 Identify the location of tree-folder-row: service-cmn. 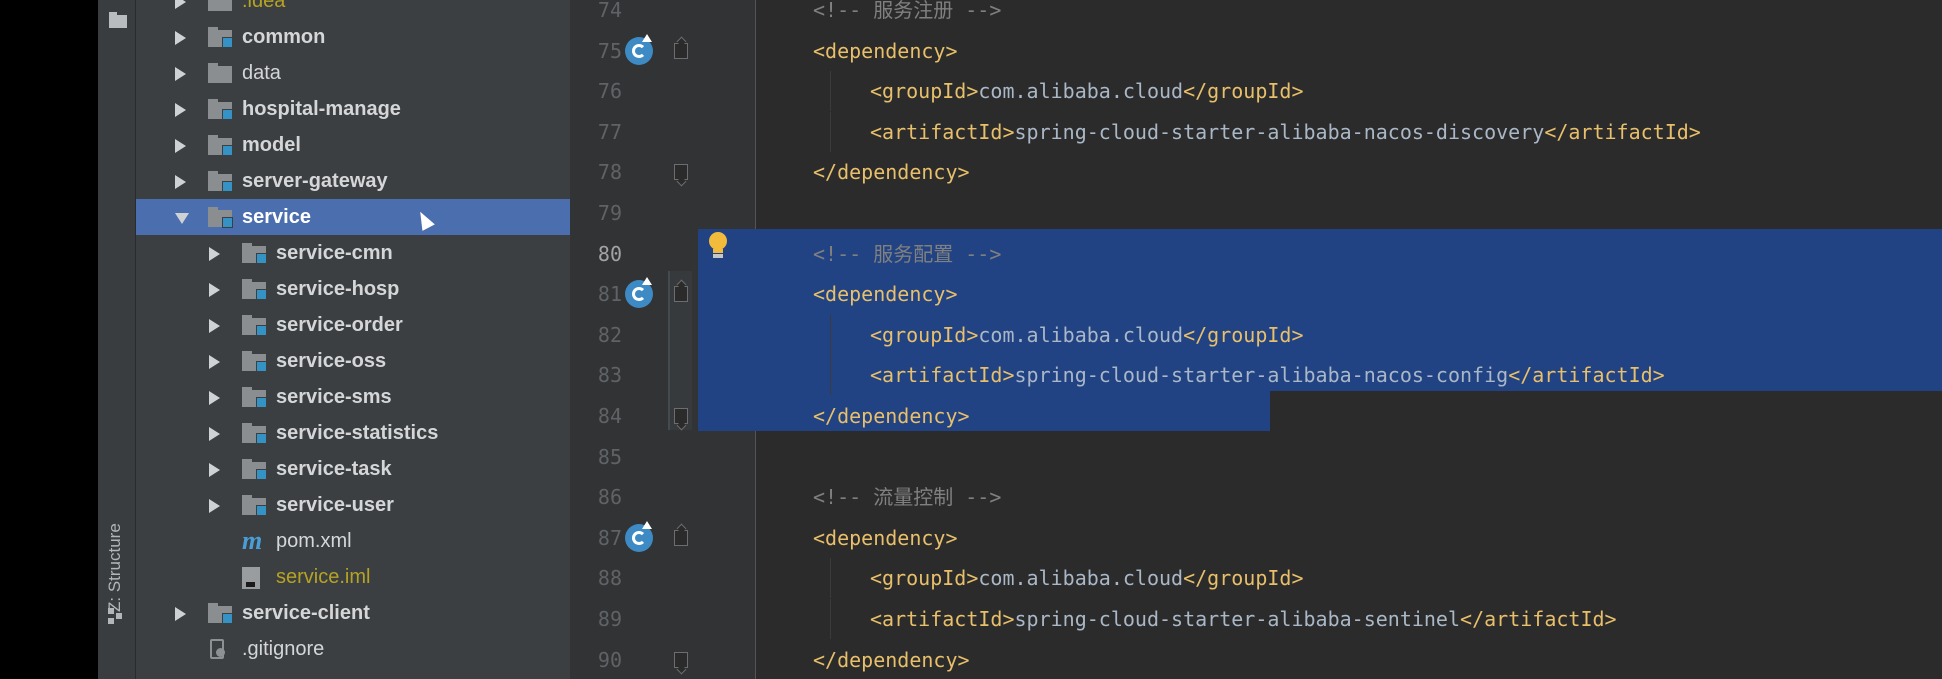
(353, 253).